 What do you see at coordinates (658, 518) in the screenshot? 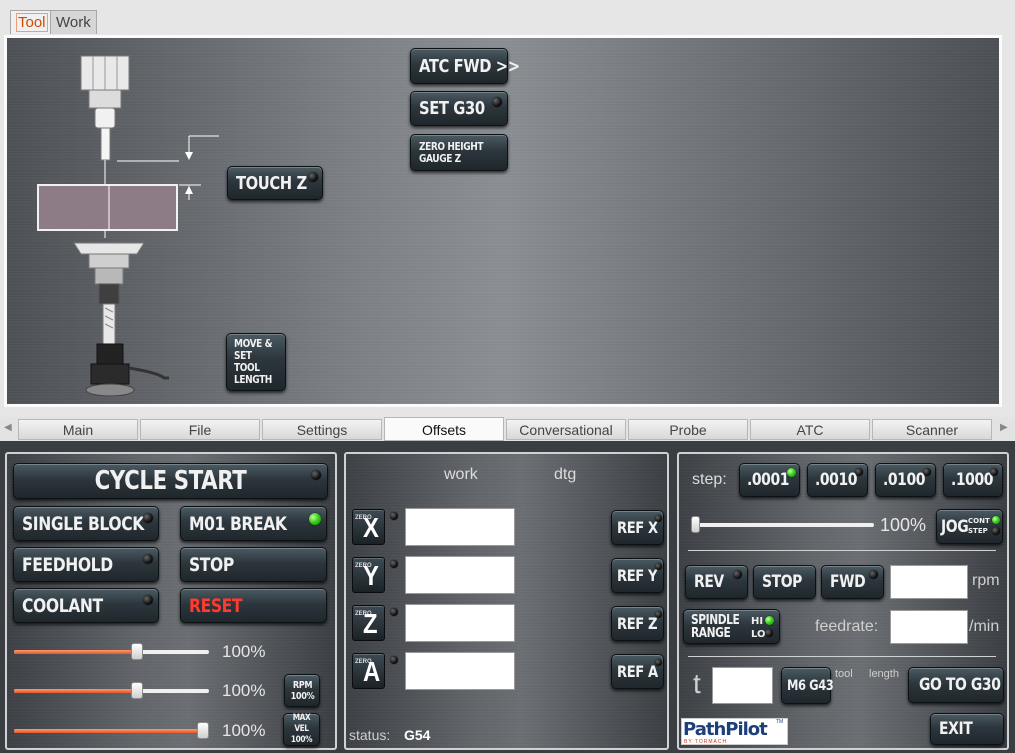
I see `ref-x-led` at bounding box center [658, 518].